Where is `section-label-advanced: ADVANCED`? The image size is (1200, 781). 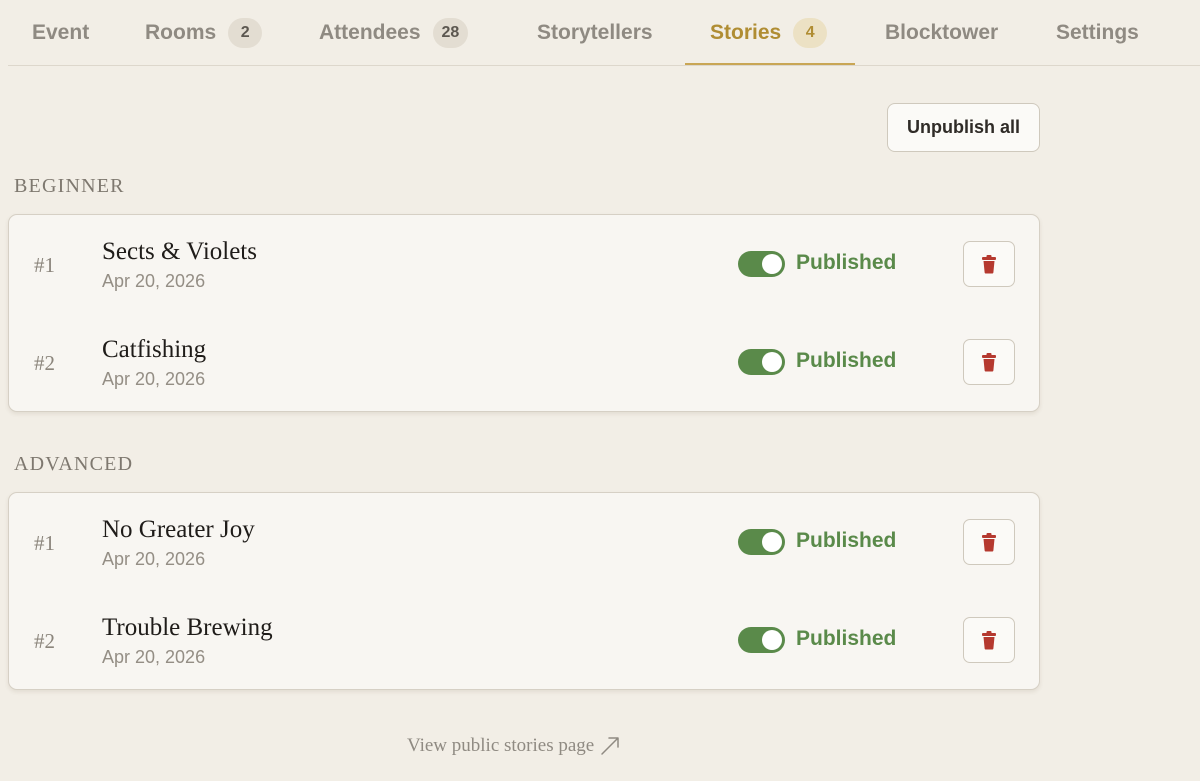
section-label-advanced: ADVANCED is located at coordinates (74, 464).